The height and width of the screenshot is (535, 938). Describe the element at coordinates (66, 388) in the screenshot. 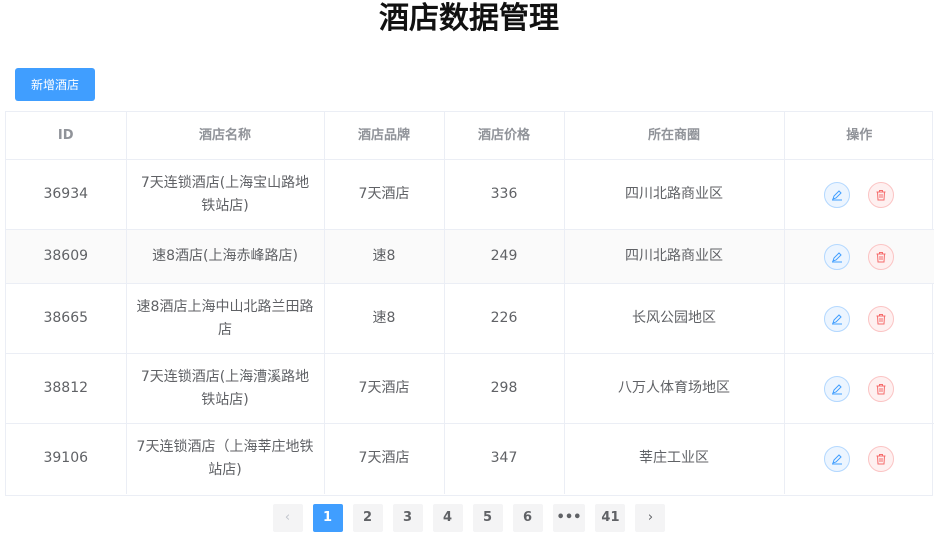

I see `cell-id: 38812` at that location.